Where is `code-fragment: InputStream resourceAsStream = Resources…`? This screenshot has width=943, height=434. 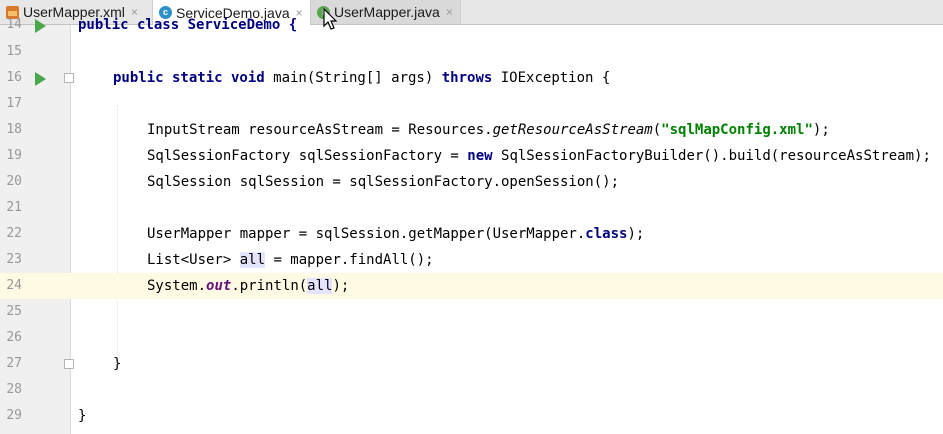 code-fragment: InputStream resourceAsStream = Resources… is located at coordinates (320, 130).